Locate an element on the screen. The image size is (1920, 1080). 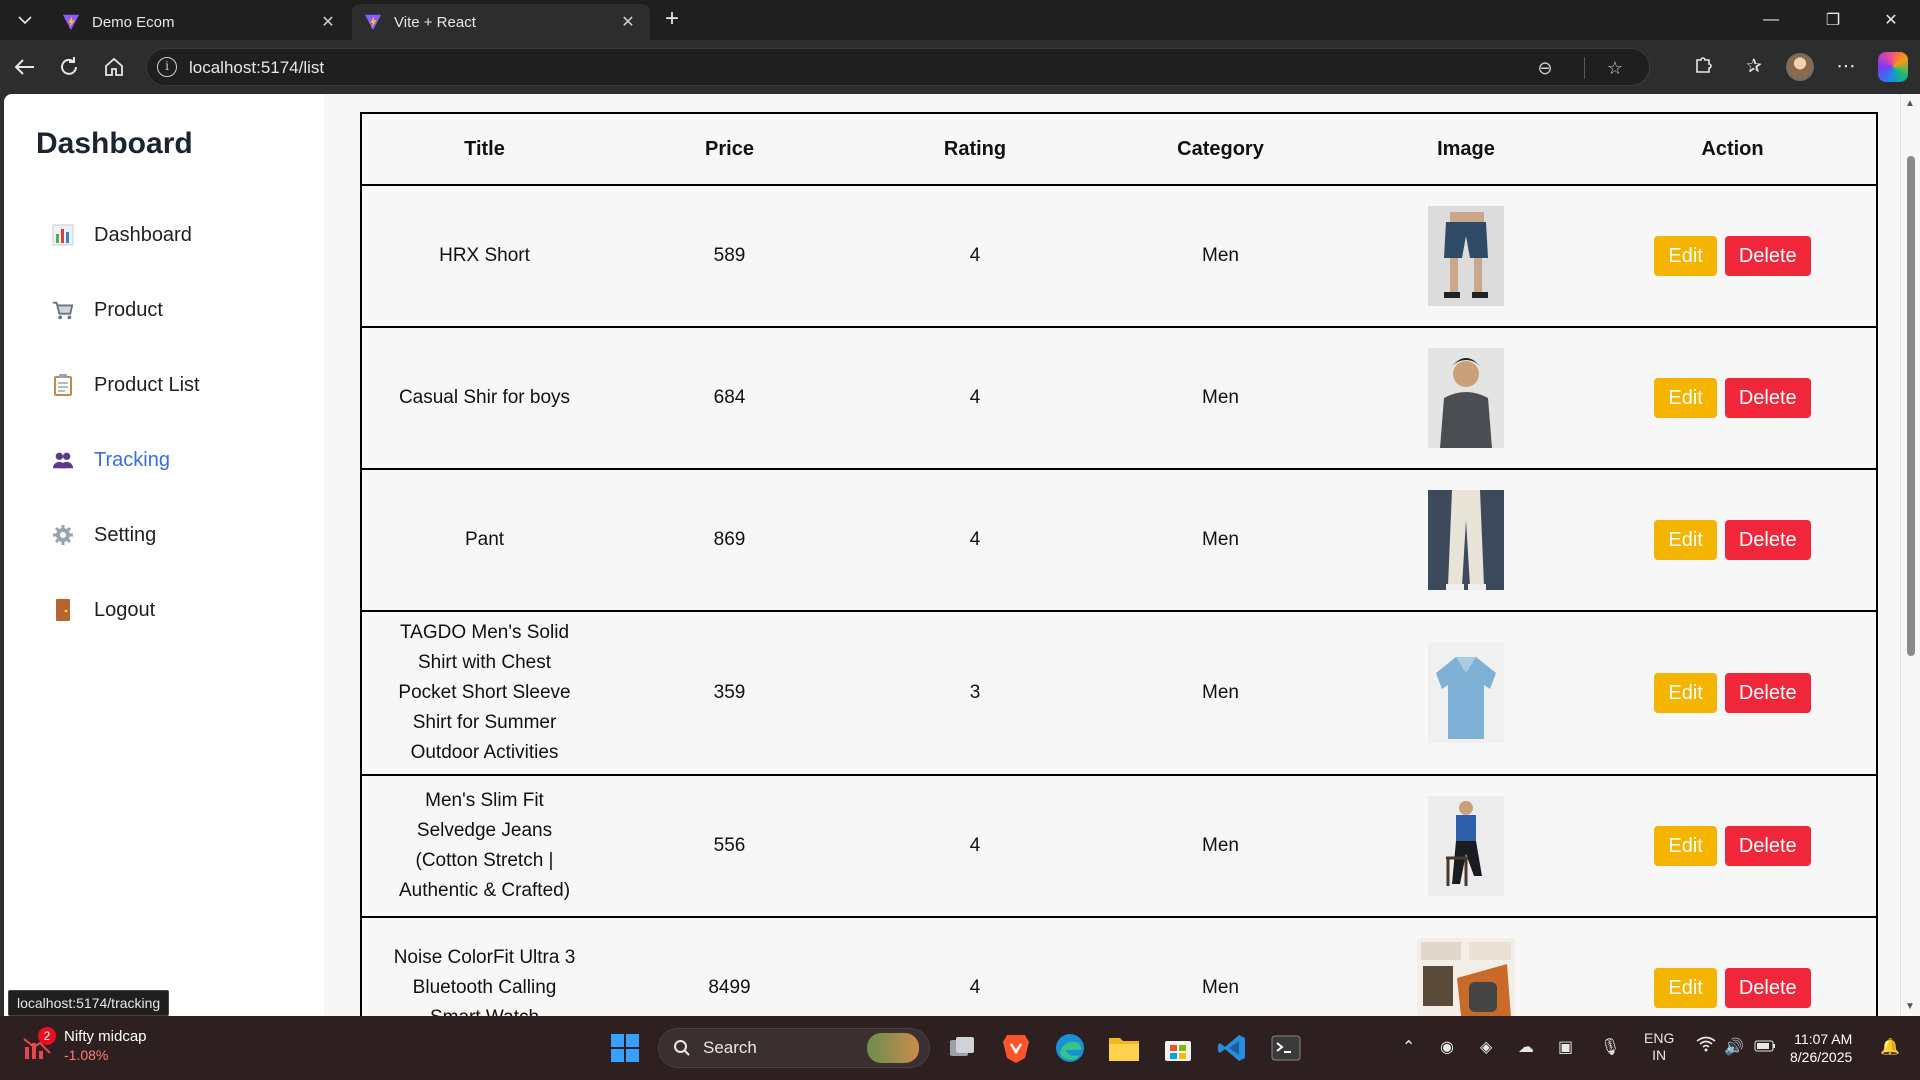
widget-title: Nifty midcap is located at coordinates (105, 1036).